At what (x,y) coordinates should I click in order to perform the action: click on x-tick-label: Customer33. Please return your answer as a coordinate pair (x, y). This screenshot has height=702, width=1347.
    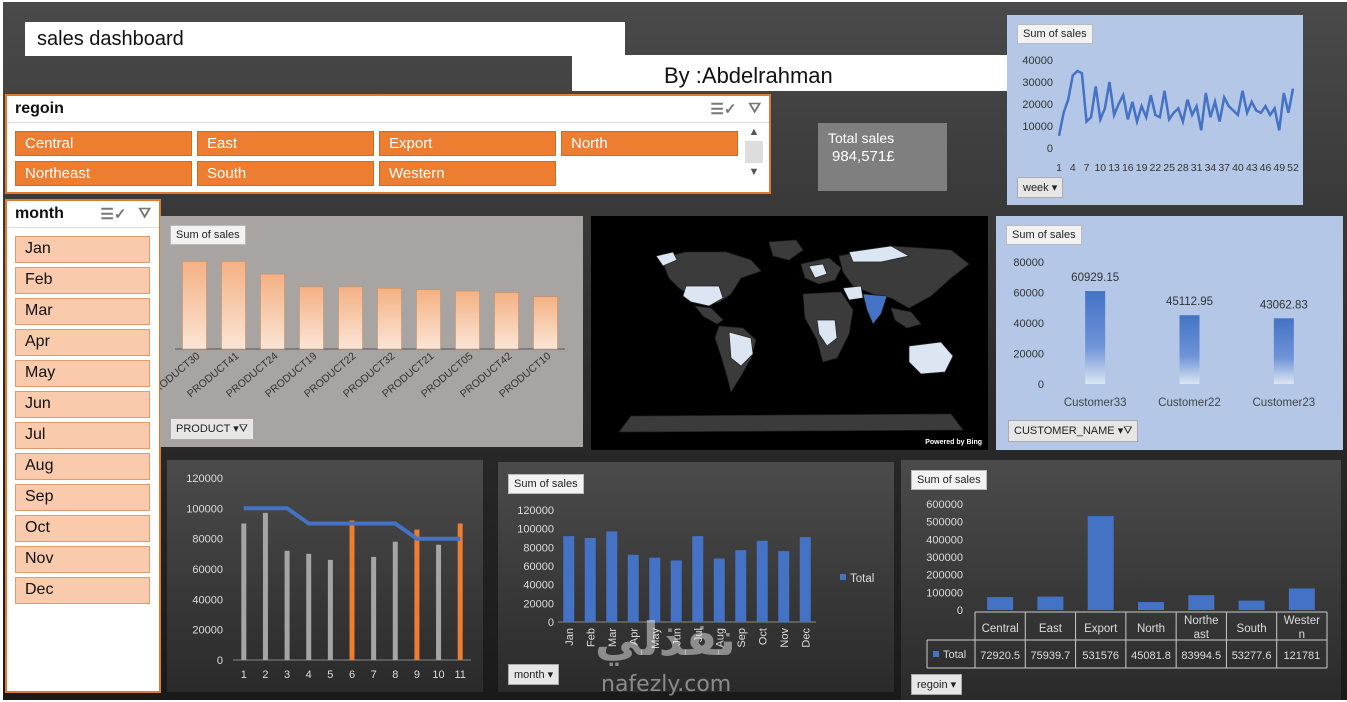
    Looking at the image, I should click on (1095, 403).